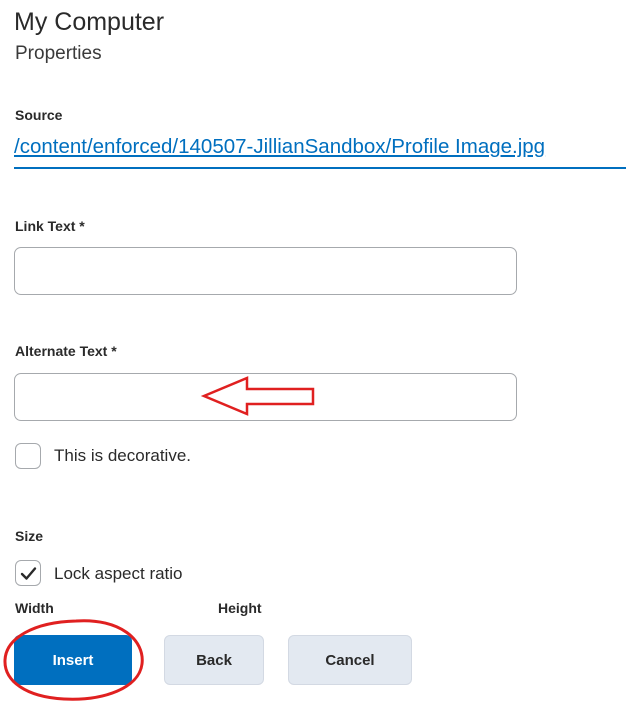 This screenshot has width=626, height=704. I want to click on decorative-checkbox, so click(28, 456).